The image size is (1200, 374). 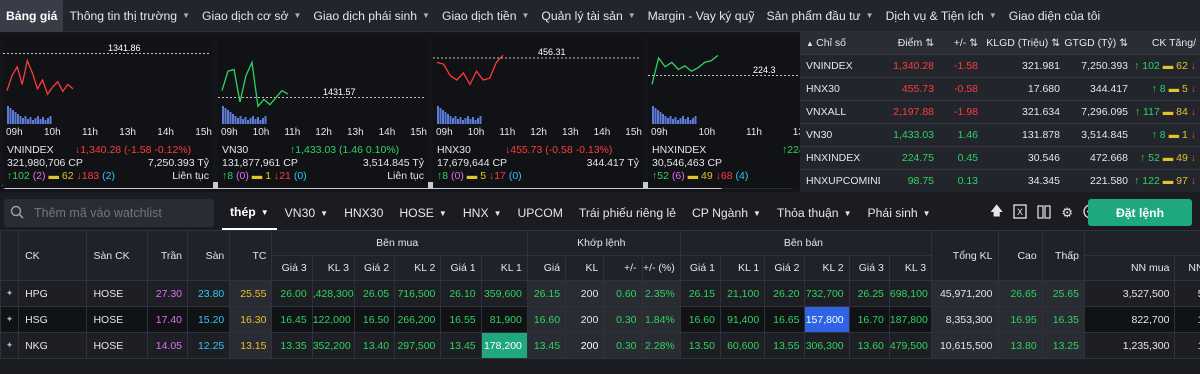 I want to click on nav-item-8: Dịch vụ & Tiện ích ▼, so click(x=941, y=16).